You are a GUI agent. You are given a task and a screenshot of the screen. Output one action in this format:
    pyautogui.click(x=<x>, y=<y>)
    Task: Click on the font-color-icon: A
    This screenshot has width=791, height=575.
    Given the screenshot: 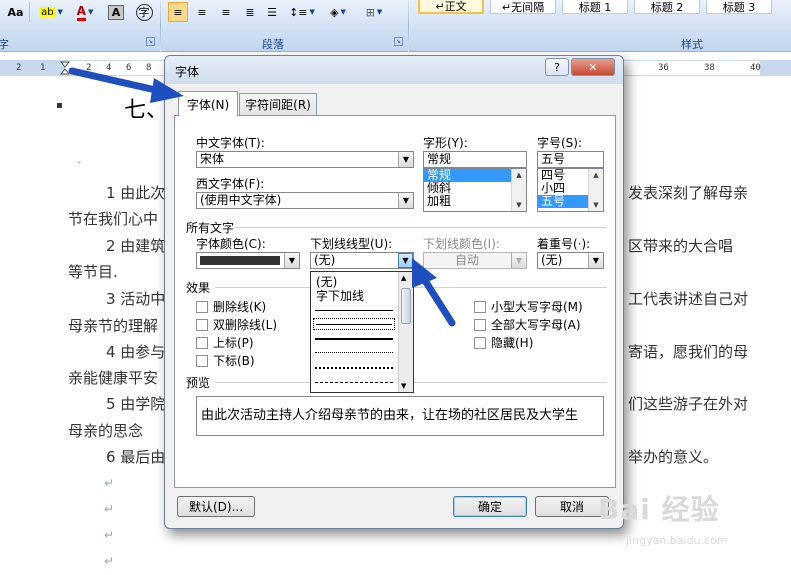 What is the action you would take?
    pyautogui.click(x=81, y=12)
    